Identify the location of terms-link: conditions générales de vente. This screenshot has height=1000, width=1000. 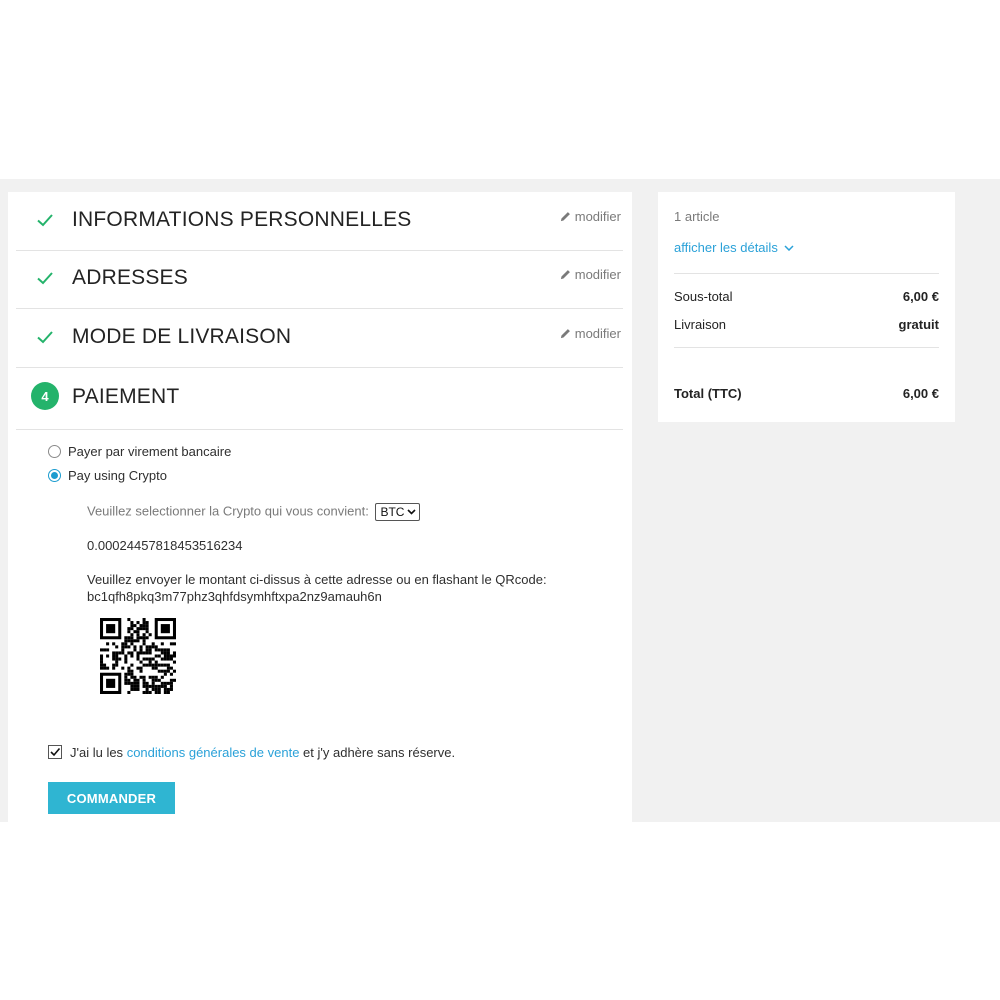
(213, 752).